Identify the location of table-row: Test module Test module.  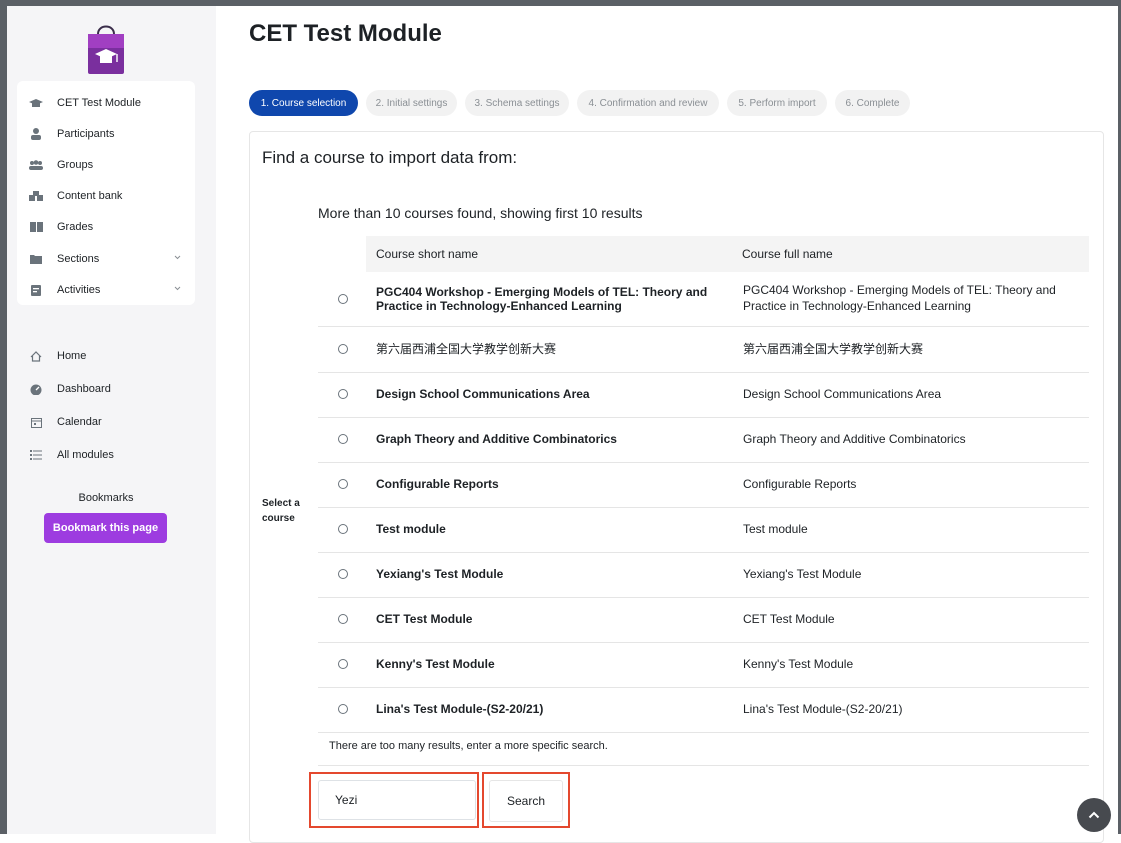
(703, 530).